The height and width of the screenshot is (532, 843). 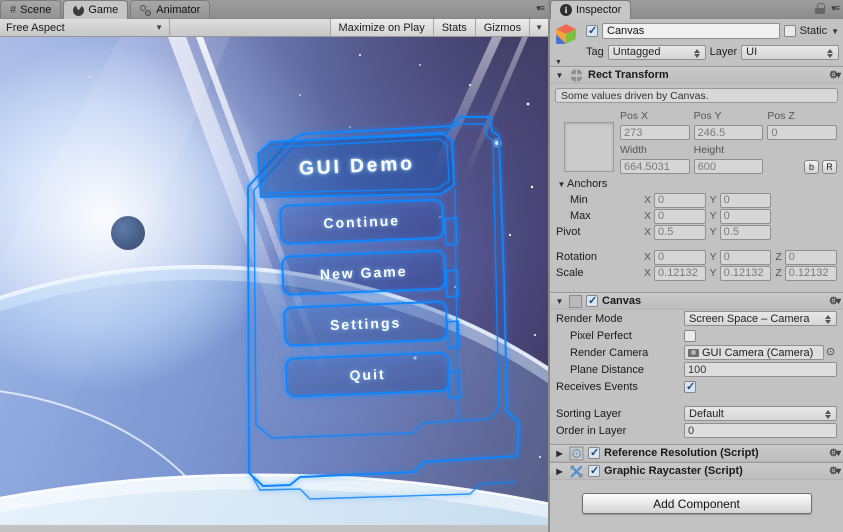 What do you see at coordinates (367, 374) in the screenshot?
I see `quit-button: Quit` at bounding box center [367, 374].